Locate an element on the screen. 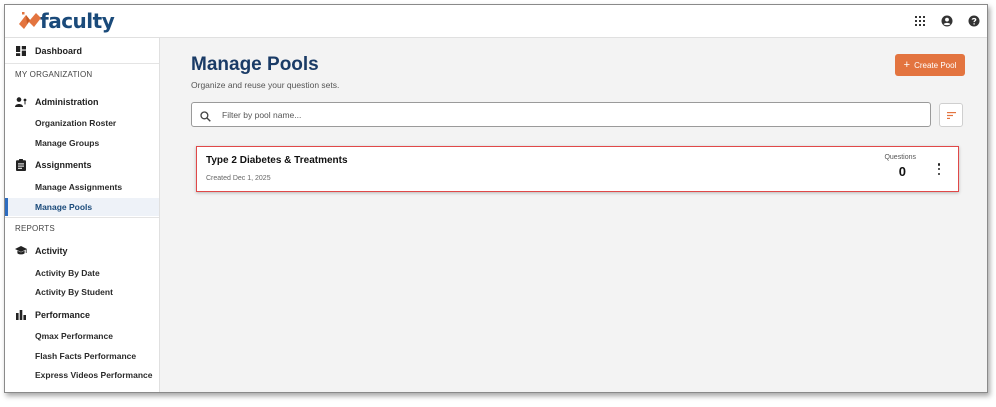 The height and width of the screenshot is (407, 996). logo: faculty is located at coordinates (66, 21).